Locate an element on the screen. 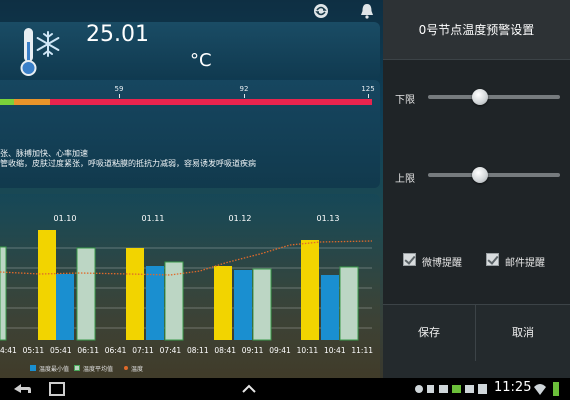 The image size is (570, 400). wifi-icon is located at coordinates (540, 389).